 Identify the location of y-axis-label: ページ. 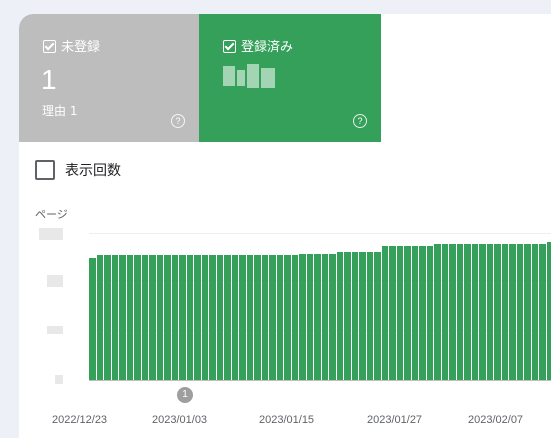
(51, 214).